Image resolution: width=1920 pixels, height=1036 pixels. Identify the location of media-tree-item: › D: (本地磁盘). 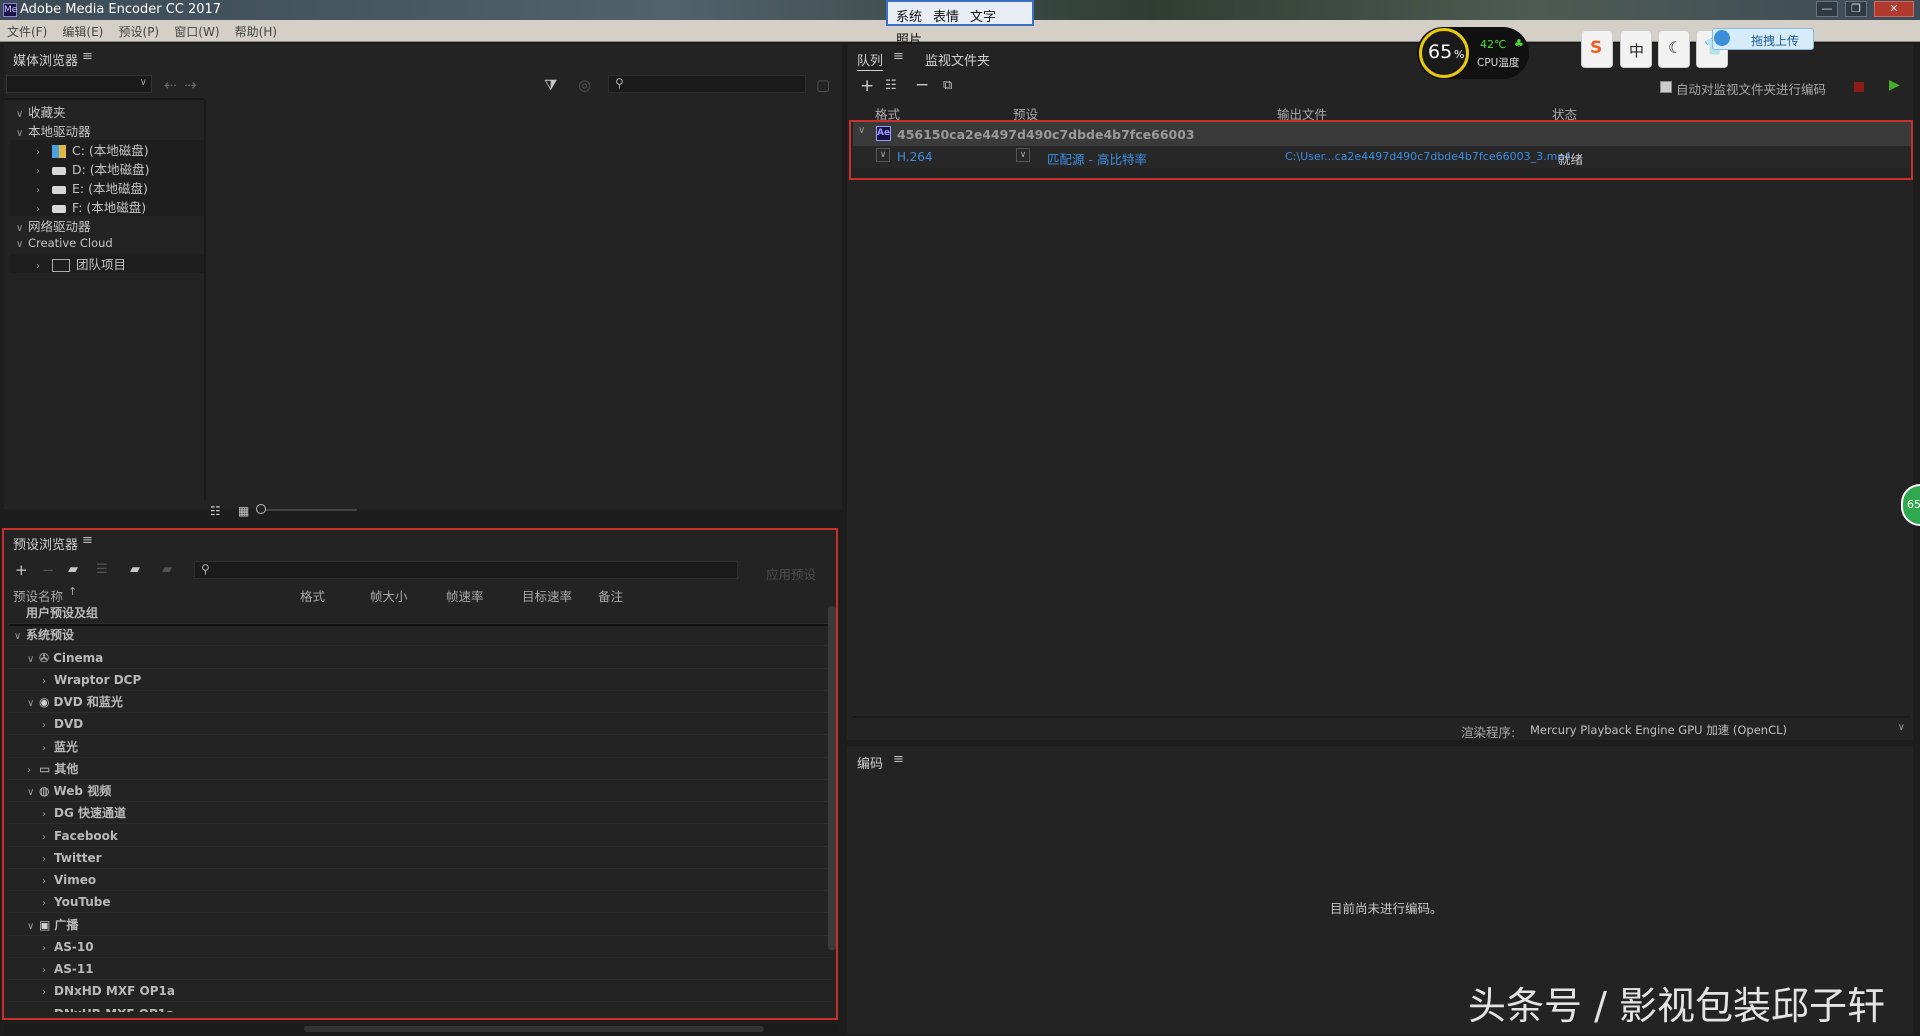
(107, 168).